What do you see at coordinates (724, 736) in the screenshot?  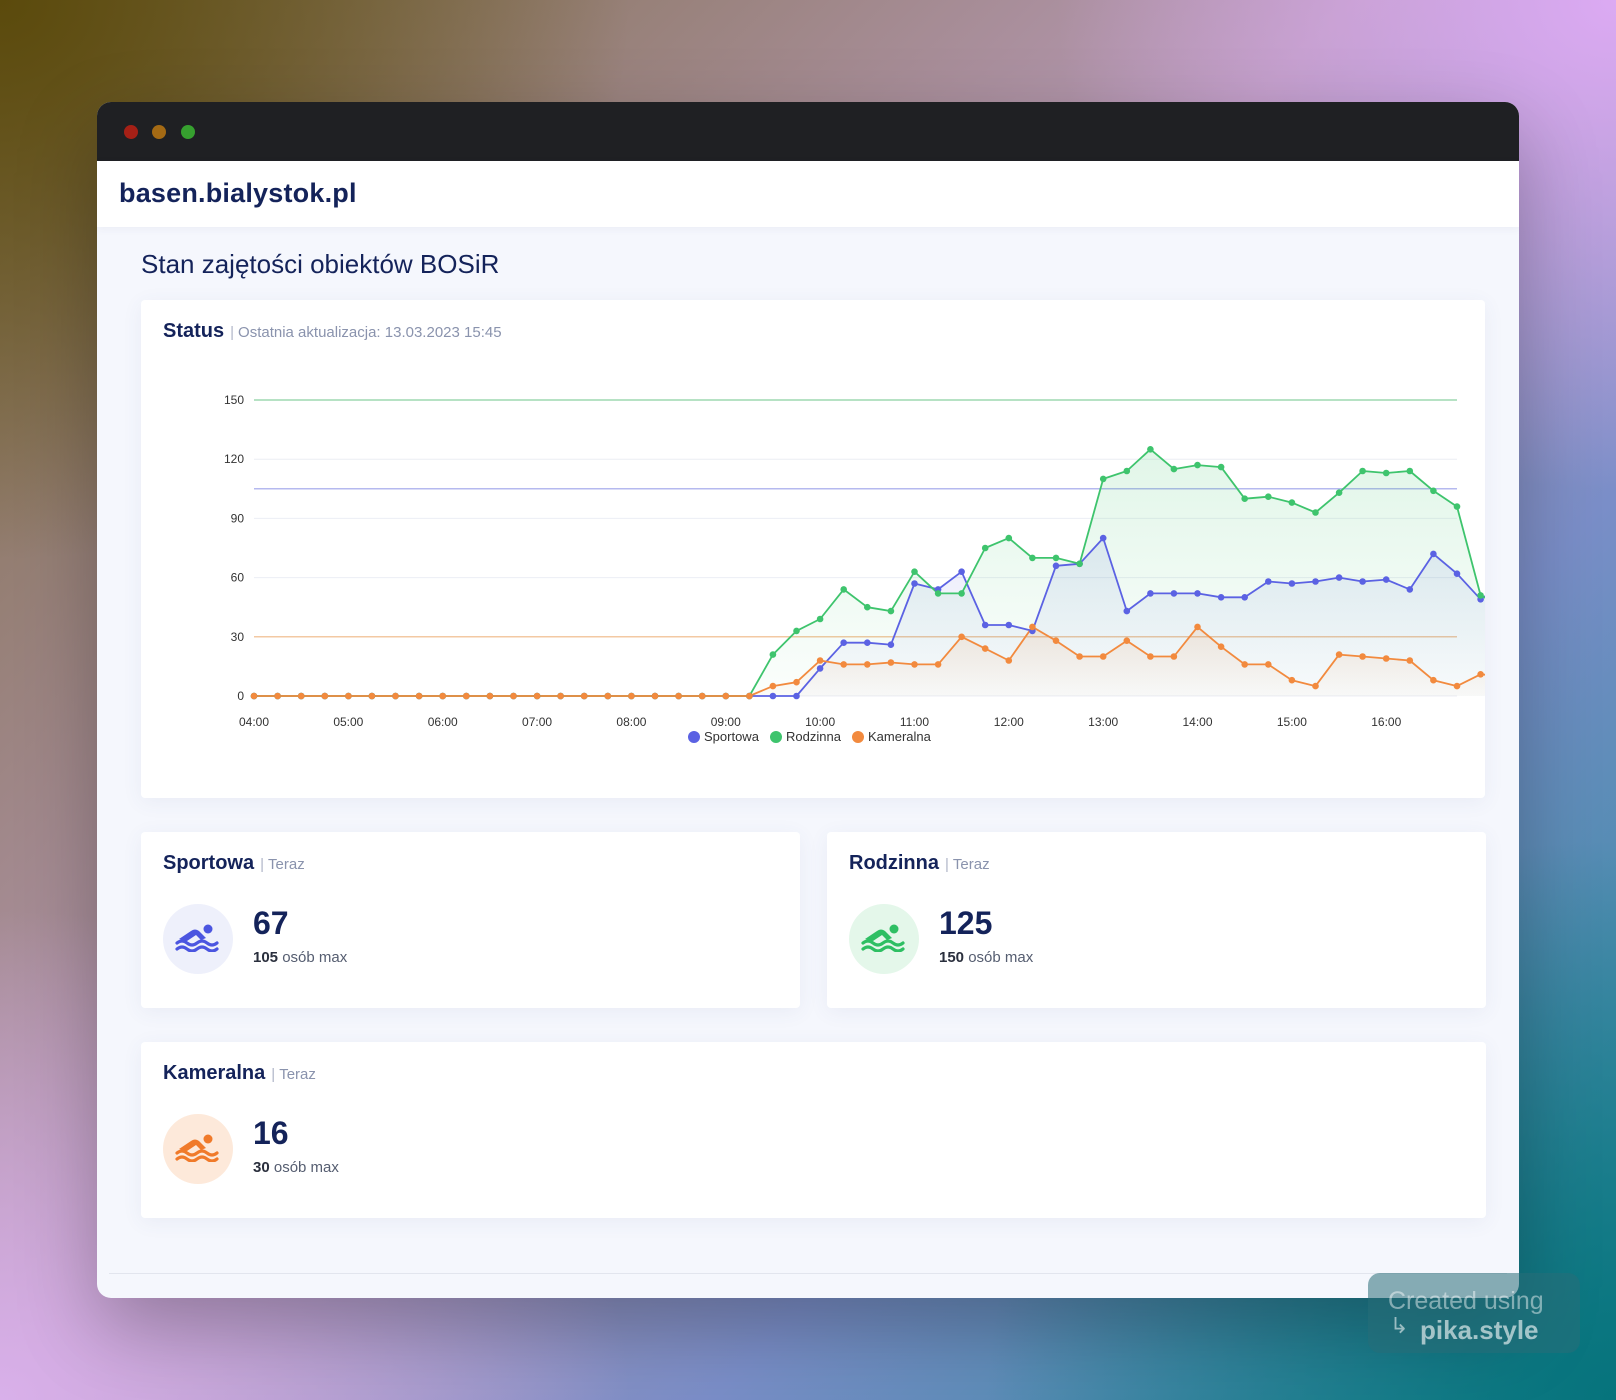 I see `legend-item-sportowa: Sportowa` at bounding box center [724, 736].